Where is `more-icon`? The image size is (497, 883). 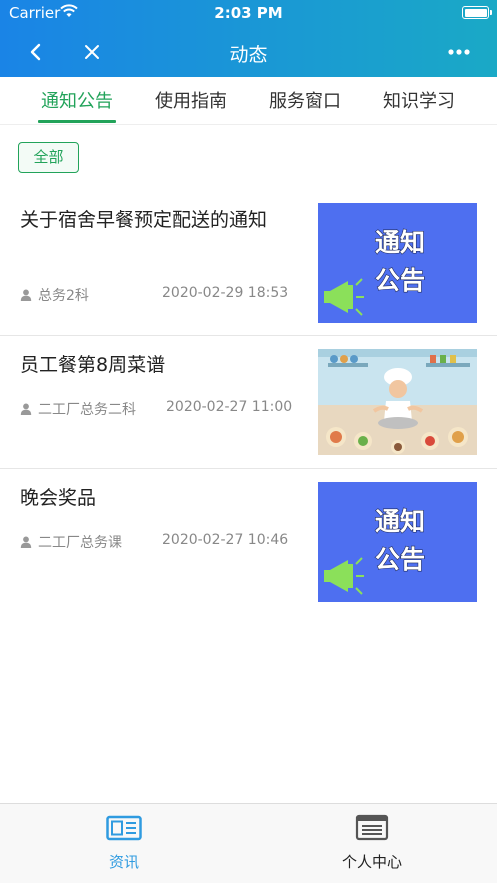 more-icon is located at coordinates (459, 52).